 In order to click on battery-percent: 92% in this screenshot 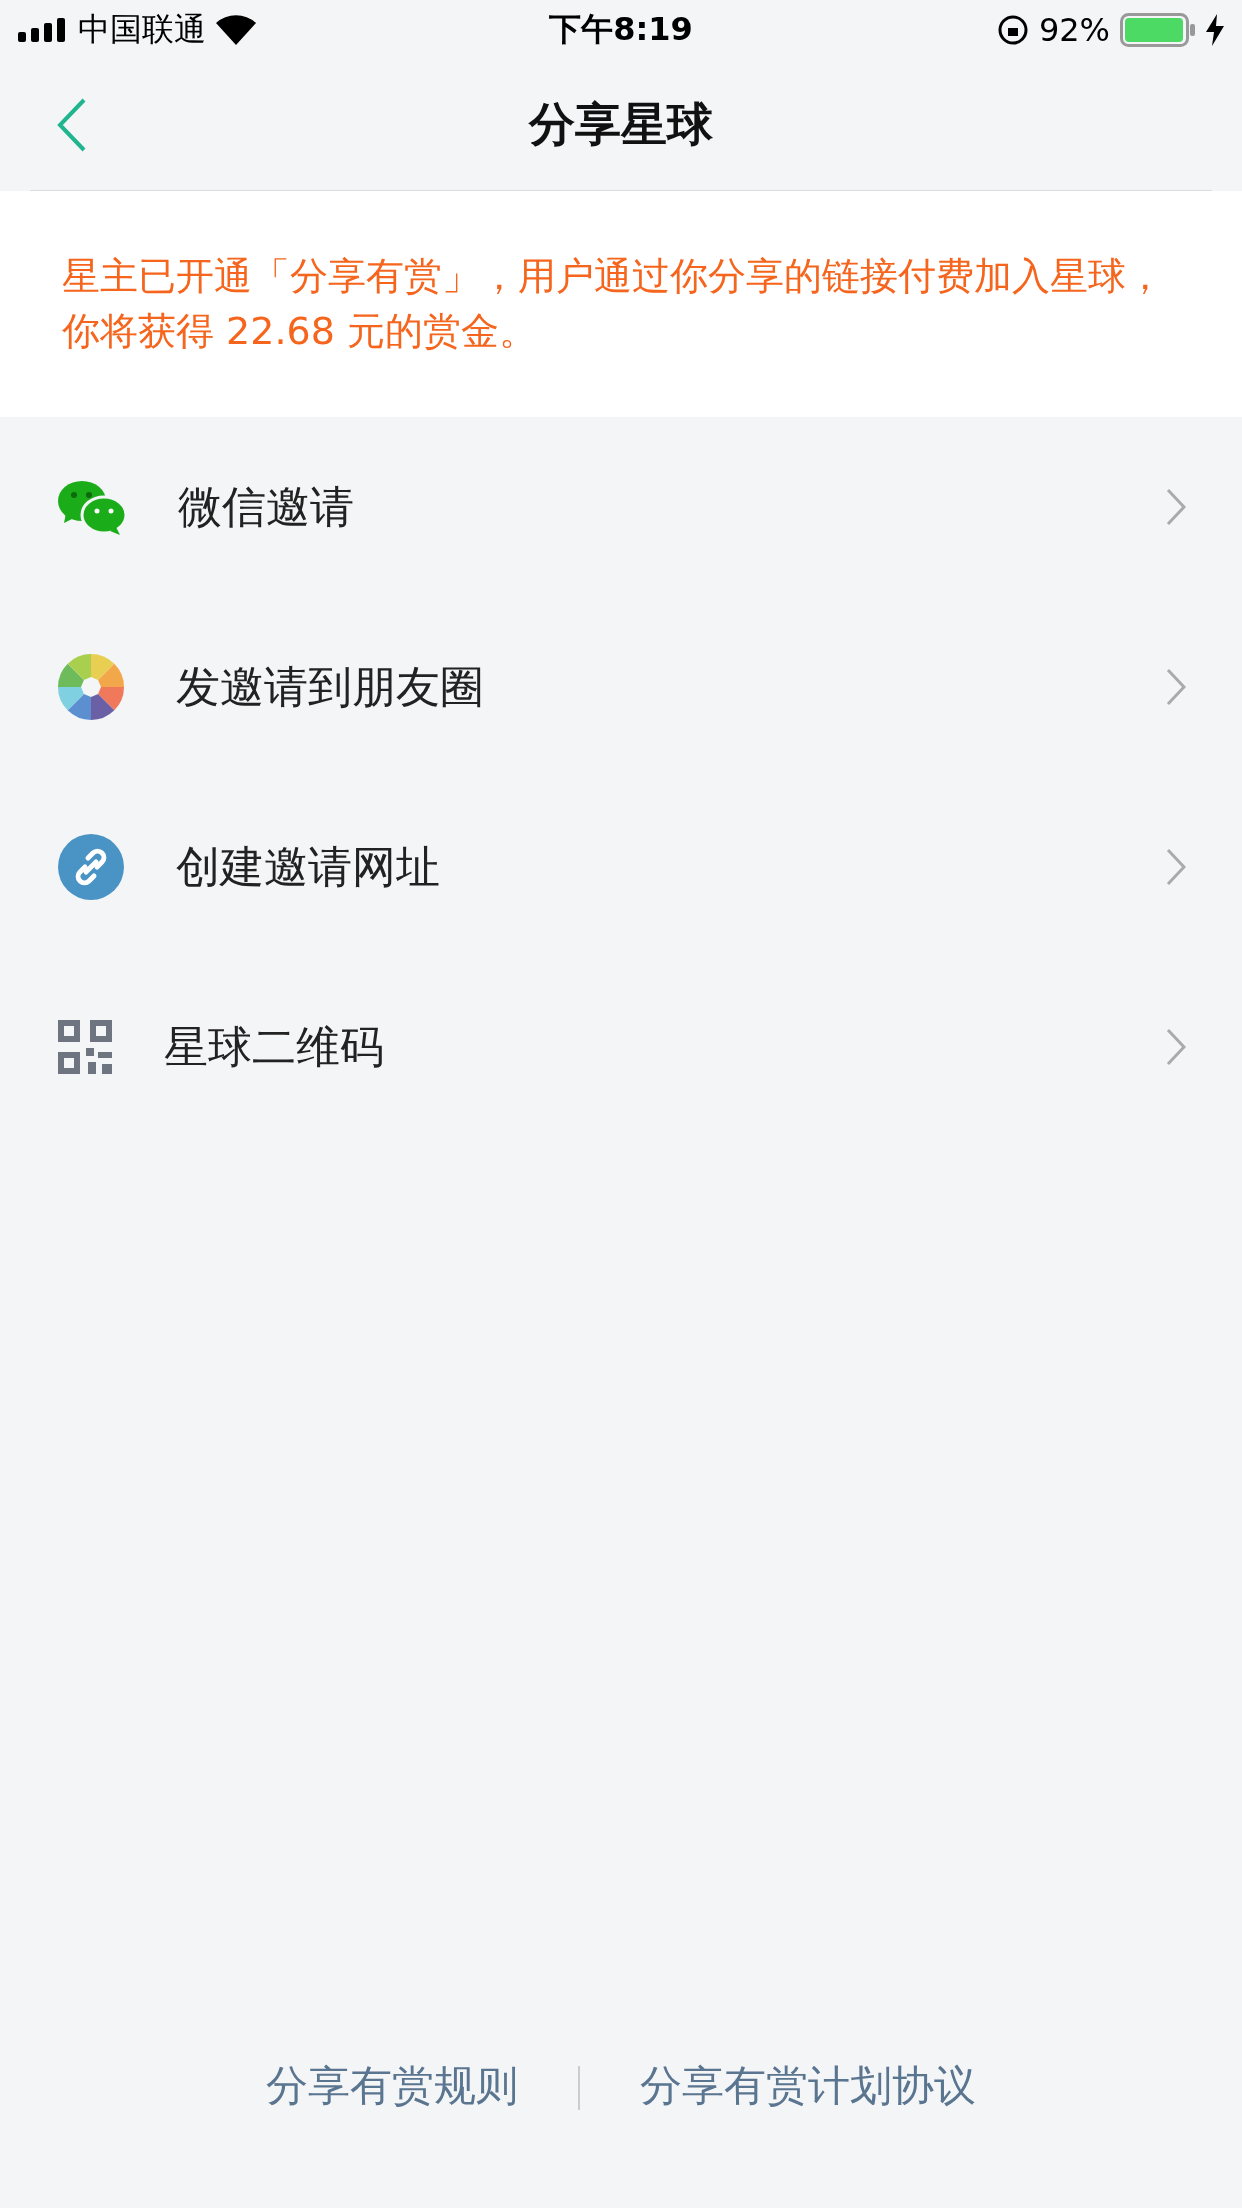, I will do `click(1074, 30)`.